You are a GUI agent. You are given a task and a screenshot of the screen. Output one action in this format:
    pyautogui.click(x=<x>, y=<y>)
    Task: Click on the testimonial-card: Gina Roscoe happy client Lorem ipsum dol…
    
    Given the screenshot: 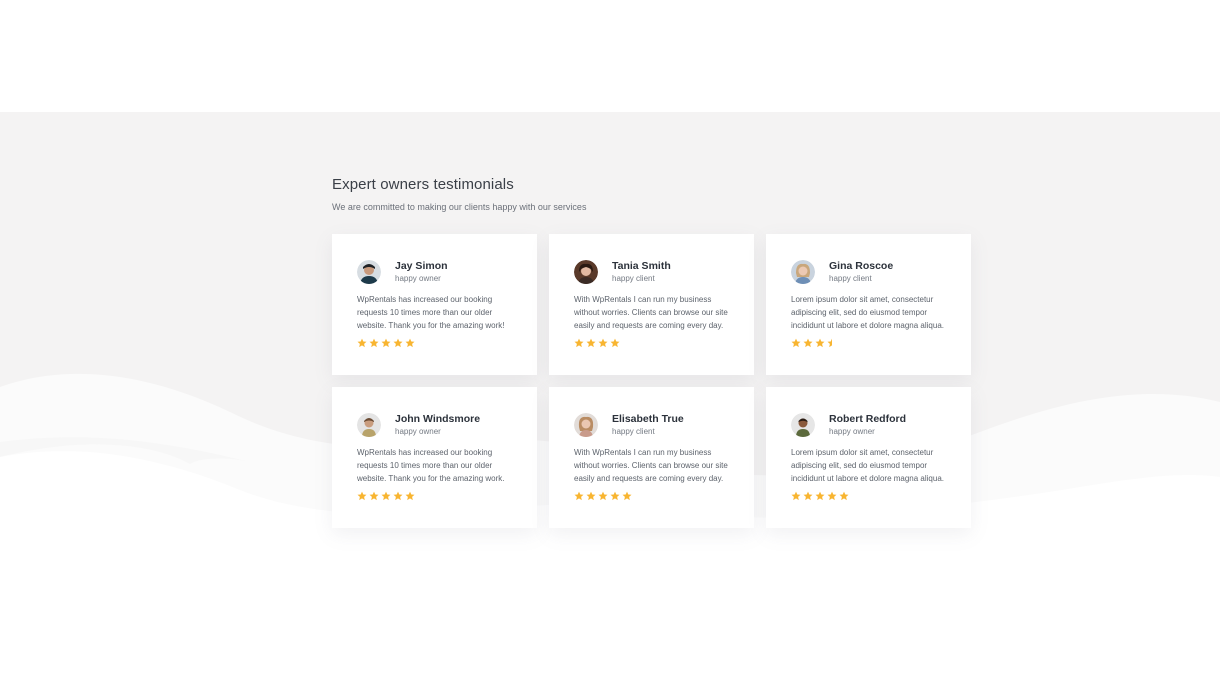 What is the action you would take?
    pyautogui.click(x=868, y=304)
    